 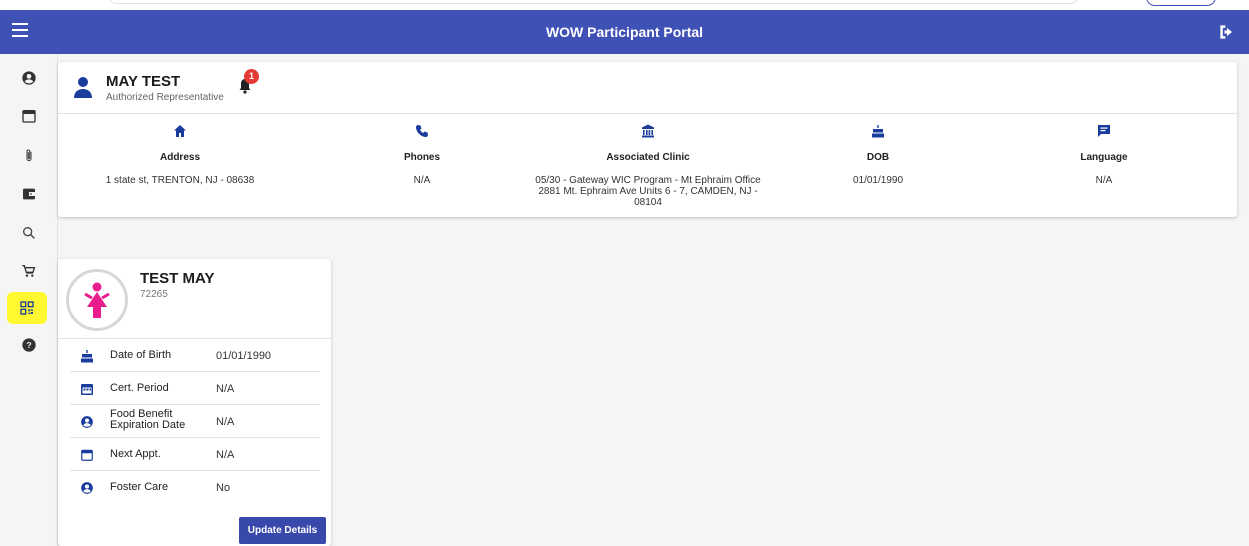 I want to click on sidebar-item-appointments, so click(x=29, y=116).